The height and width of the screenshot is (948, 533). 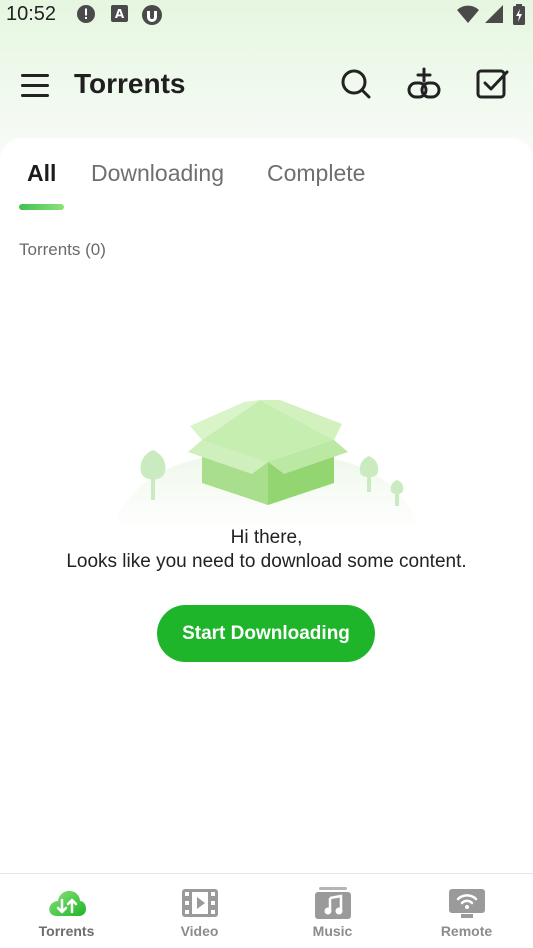 I want to click on svg-text: A, so click(x=120, y=14).